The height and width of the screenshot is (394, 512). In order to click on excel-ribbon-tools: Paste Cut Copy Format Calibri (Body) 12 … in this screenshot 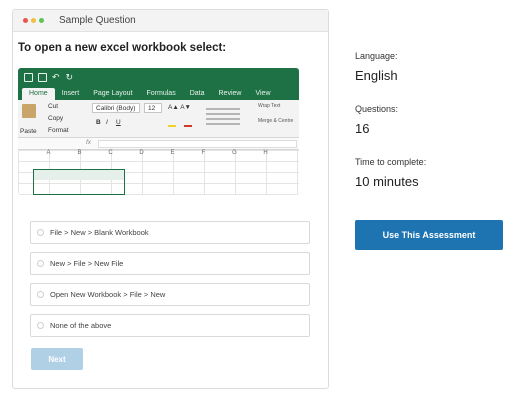, I will do `click(158, 119)`.